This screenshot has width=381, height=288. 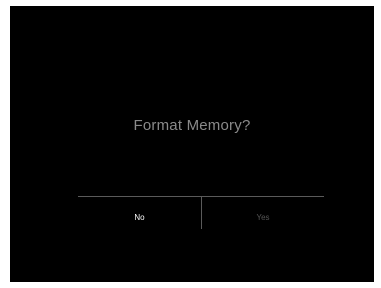 What do you see at coordinates (263, 213) in the screenshot?
I see `yes-button: Yes` at bounding box center [263, 213].